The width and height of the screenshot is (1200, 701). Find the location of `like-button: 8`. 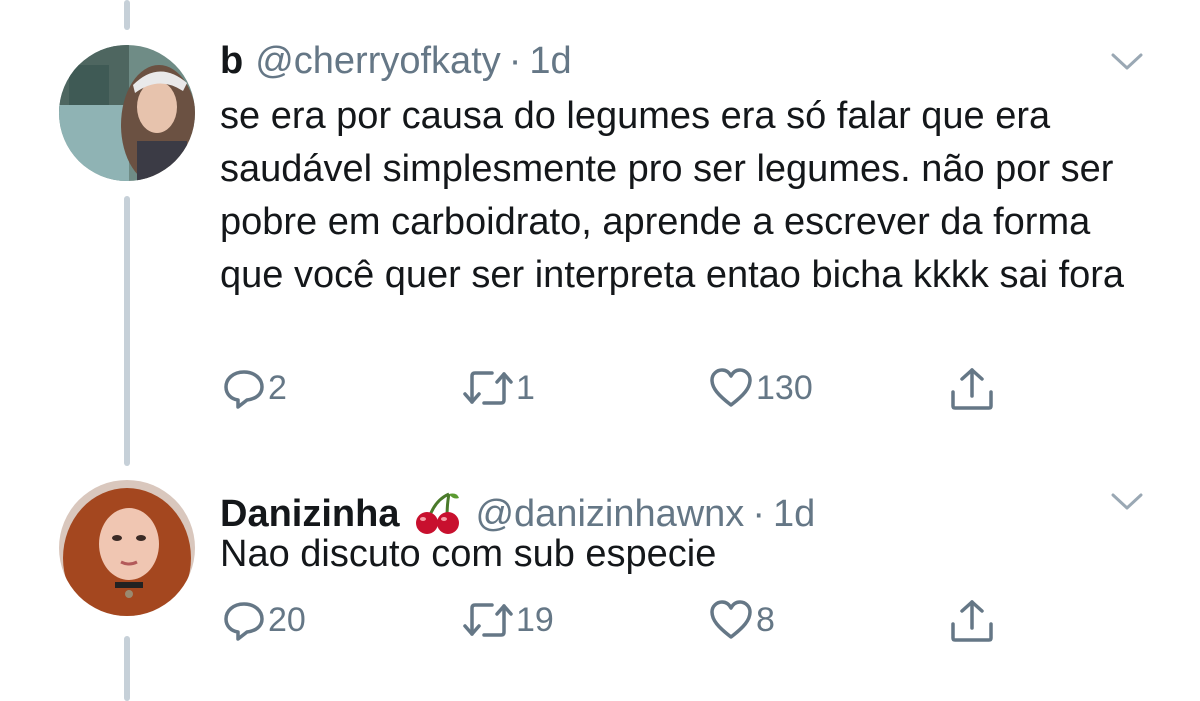

like-button: 8 is located at coordinates (740, 620).